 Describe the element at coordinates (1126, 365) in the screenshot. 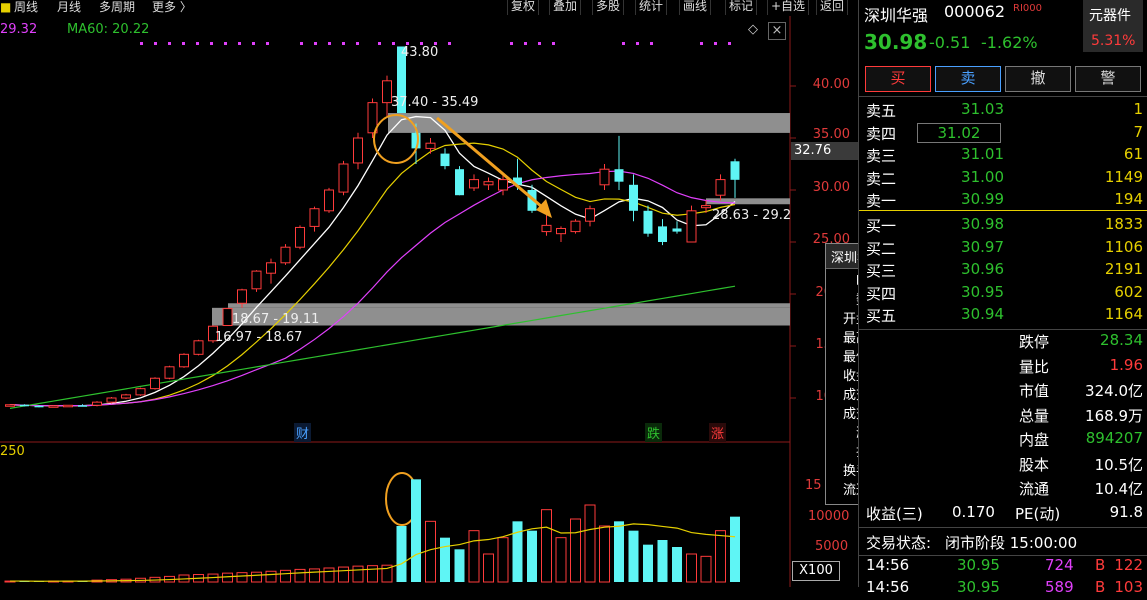

I see `stat-value: 1.96` at that location.